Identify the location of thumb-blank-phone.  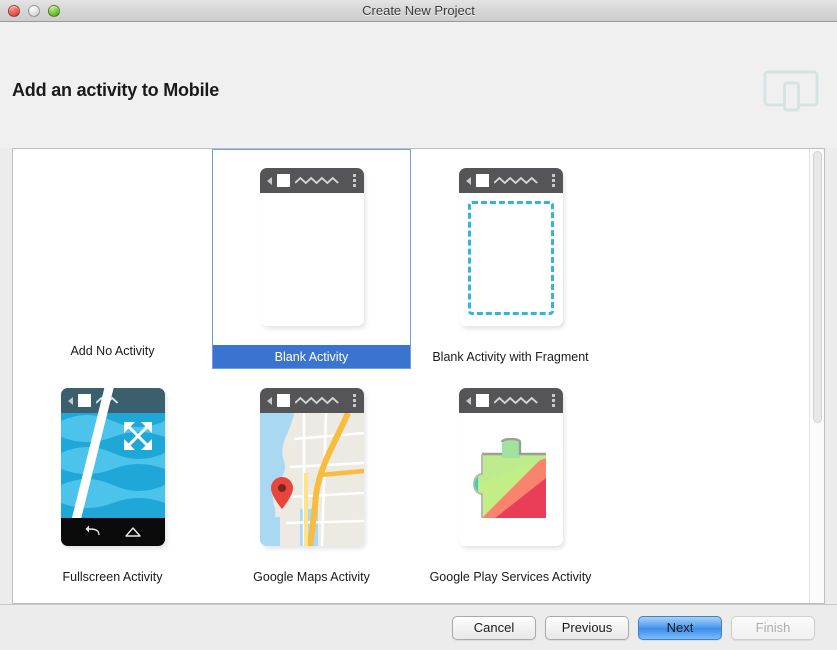
(311, 247).